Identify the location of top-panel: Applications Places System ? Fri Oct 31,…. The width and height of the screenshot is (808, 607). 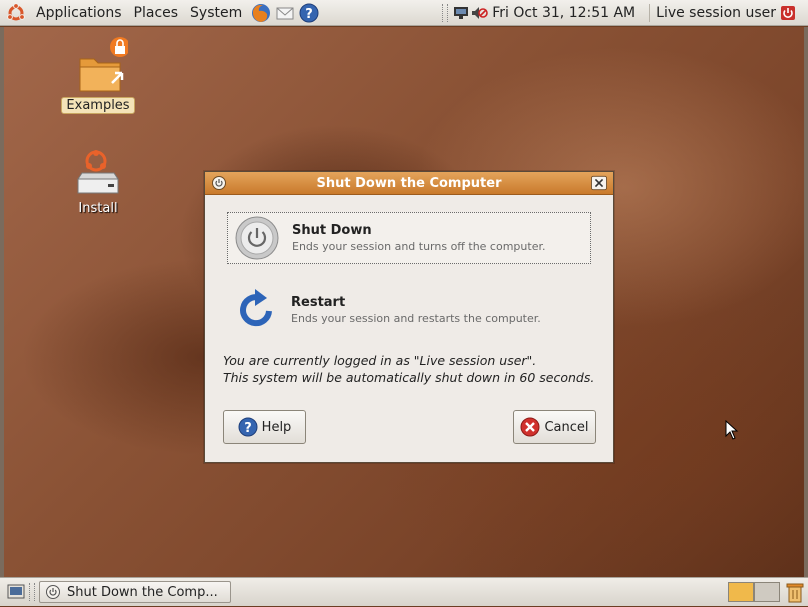
(404, 13).